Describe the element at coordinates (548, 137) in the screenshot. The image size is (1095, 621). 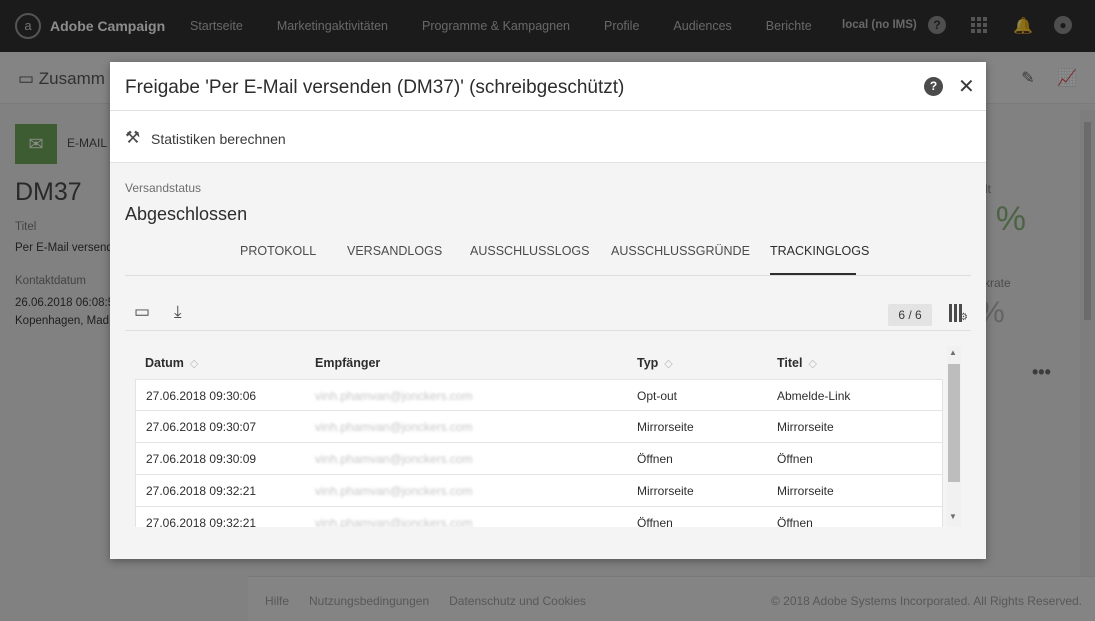
I see `modal-toolbar: ⚒ Statistiken berechnen` at that location.